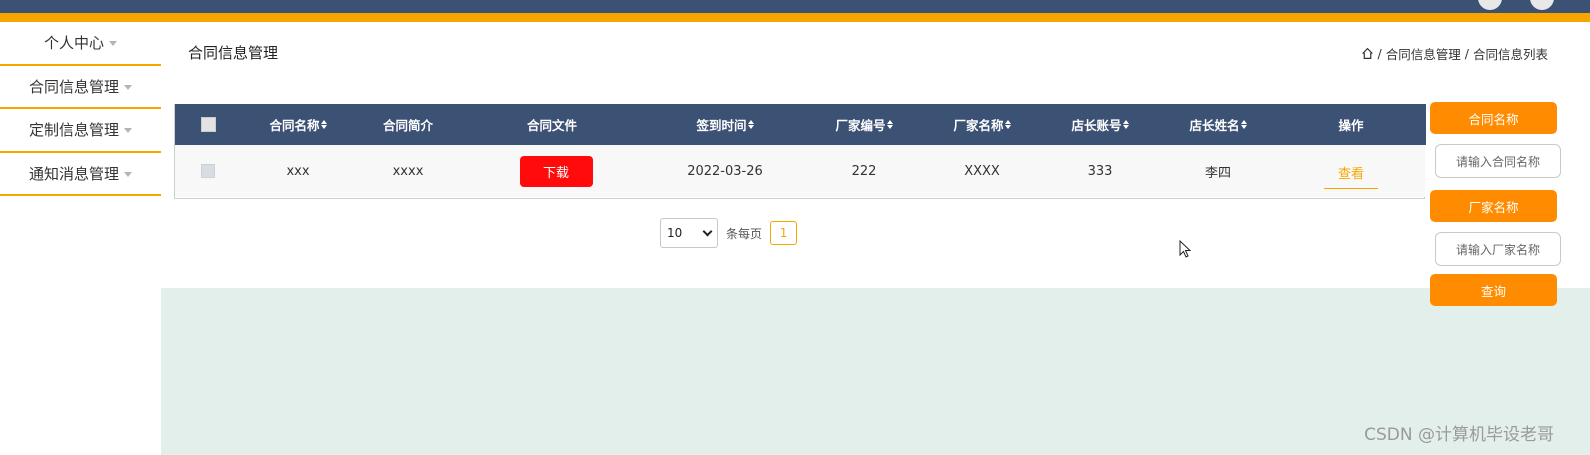  What do you see at coordinates (795, 17) in the screenshot?
I see `top-accent-stripe` at bounding box center [795, 17].